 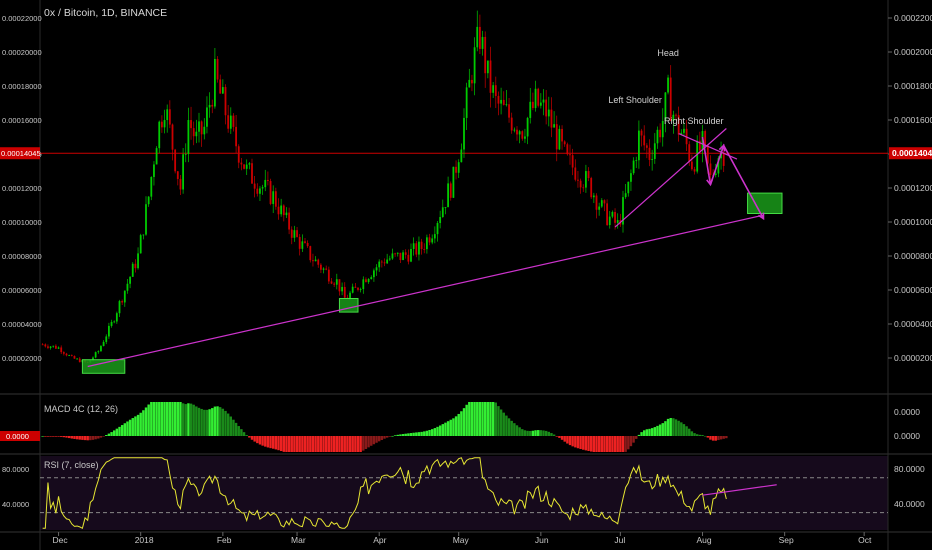 I want to click on price-tick-label-left: 0.00022000, so click(x=22, y=18).